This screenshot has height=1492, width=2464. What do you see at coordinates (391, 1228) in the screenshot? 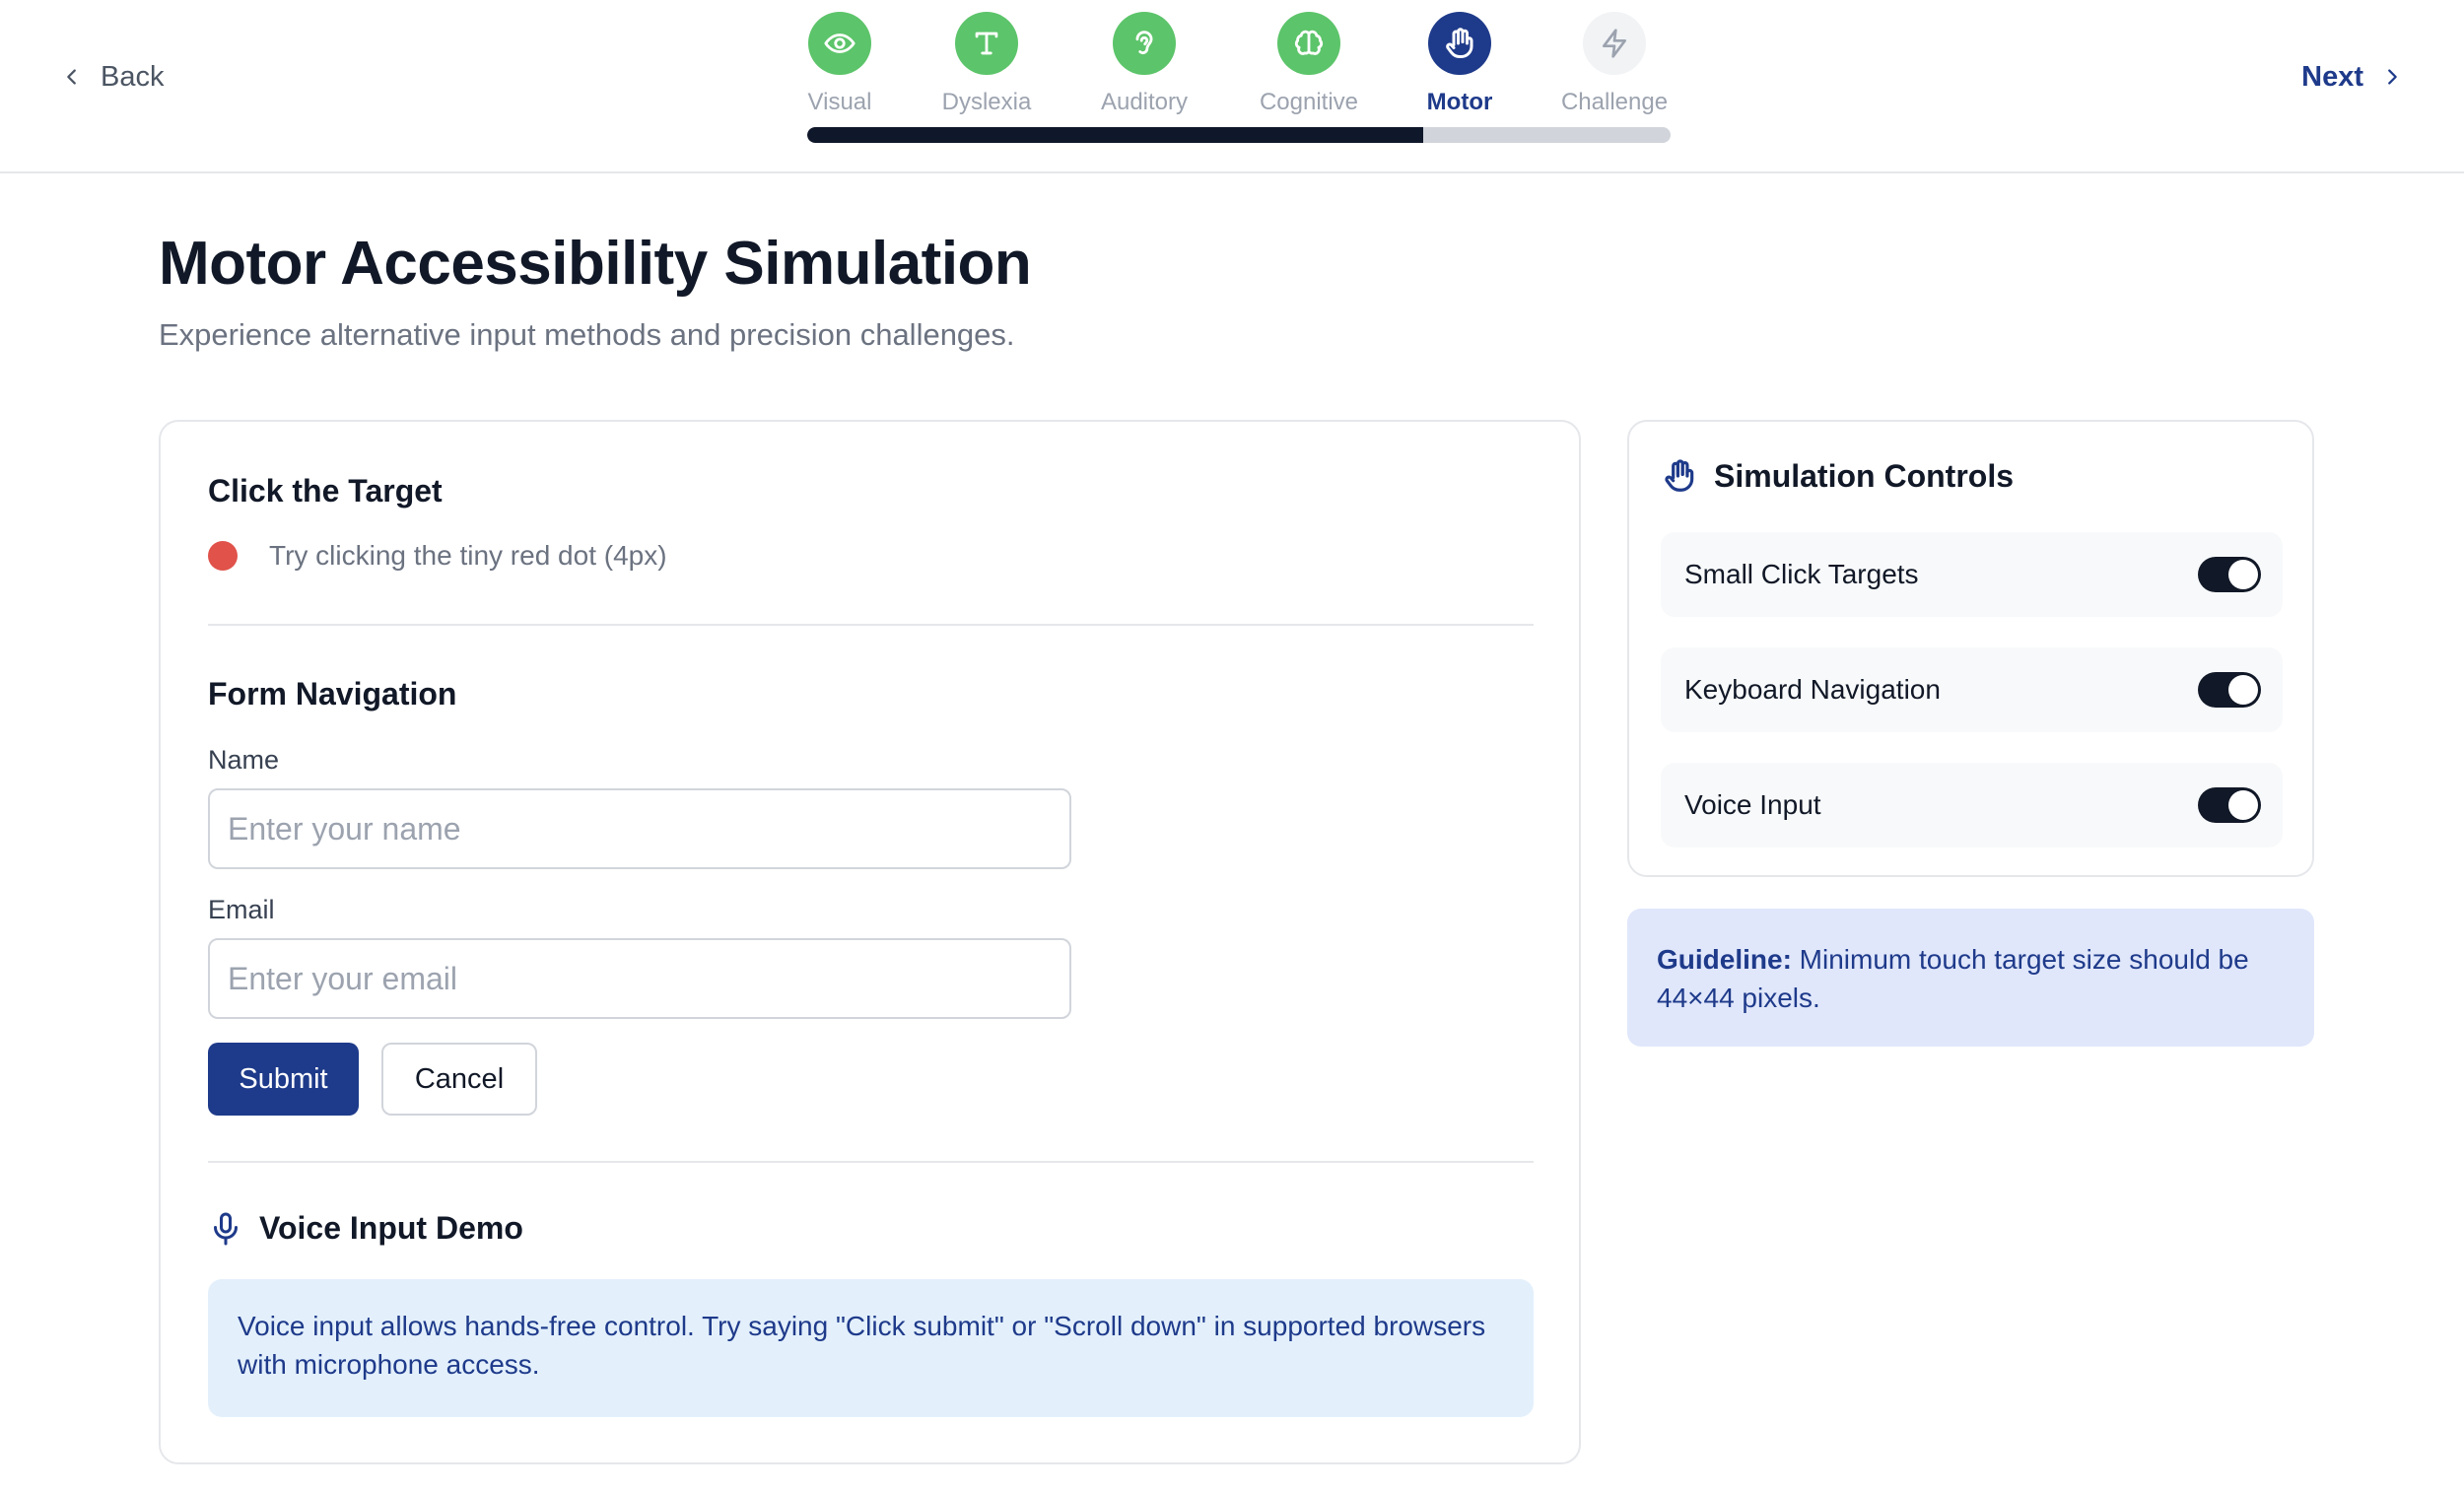
I see `voice-demo-title: Voice Input Demo` at bounding box center [391, 1228].